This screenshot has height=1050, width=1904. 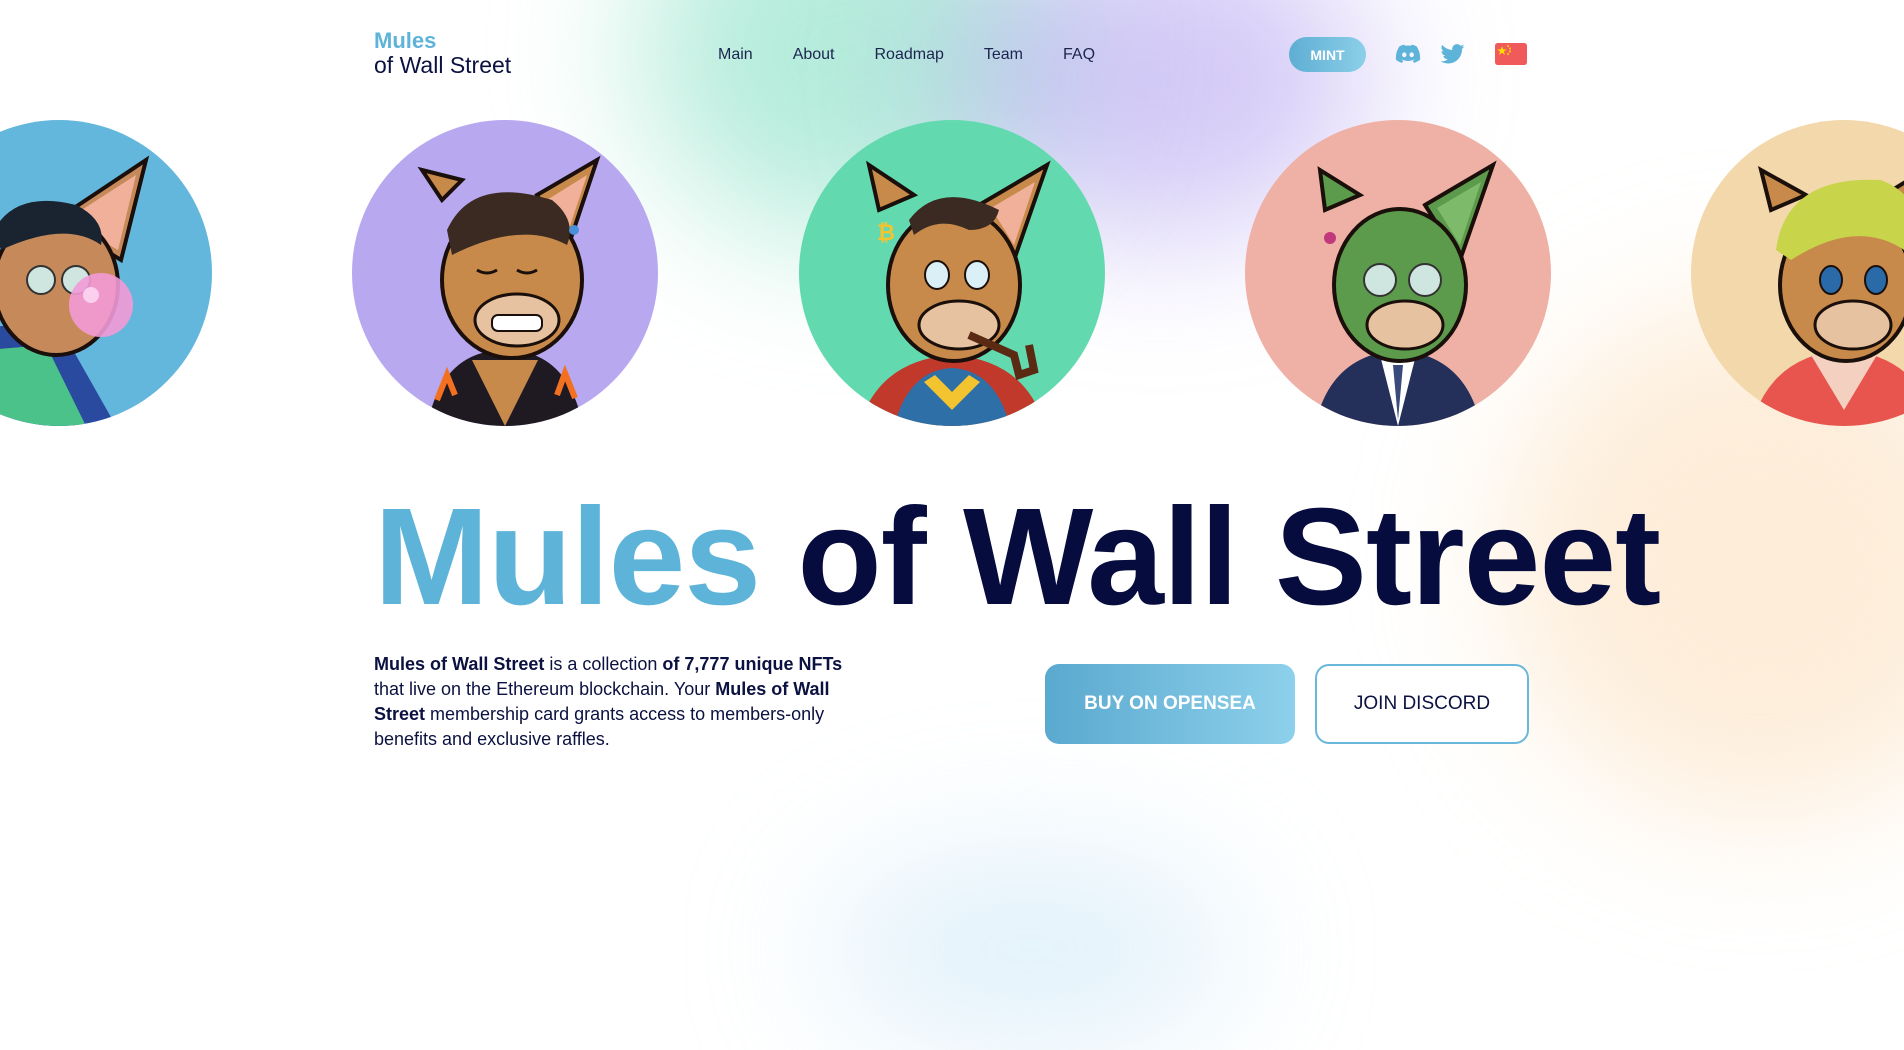 I want to click on site-logo: Mules of Wall Street, so click(x=442, y=53).